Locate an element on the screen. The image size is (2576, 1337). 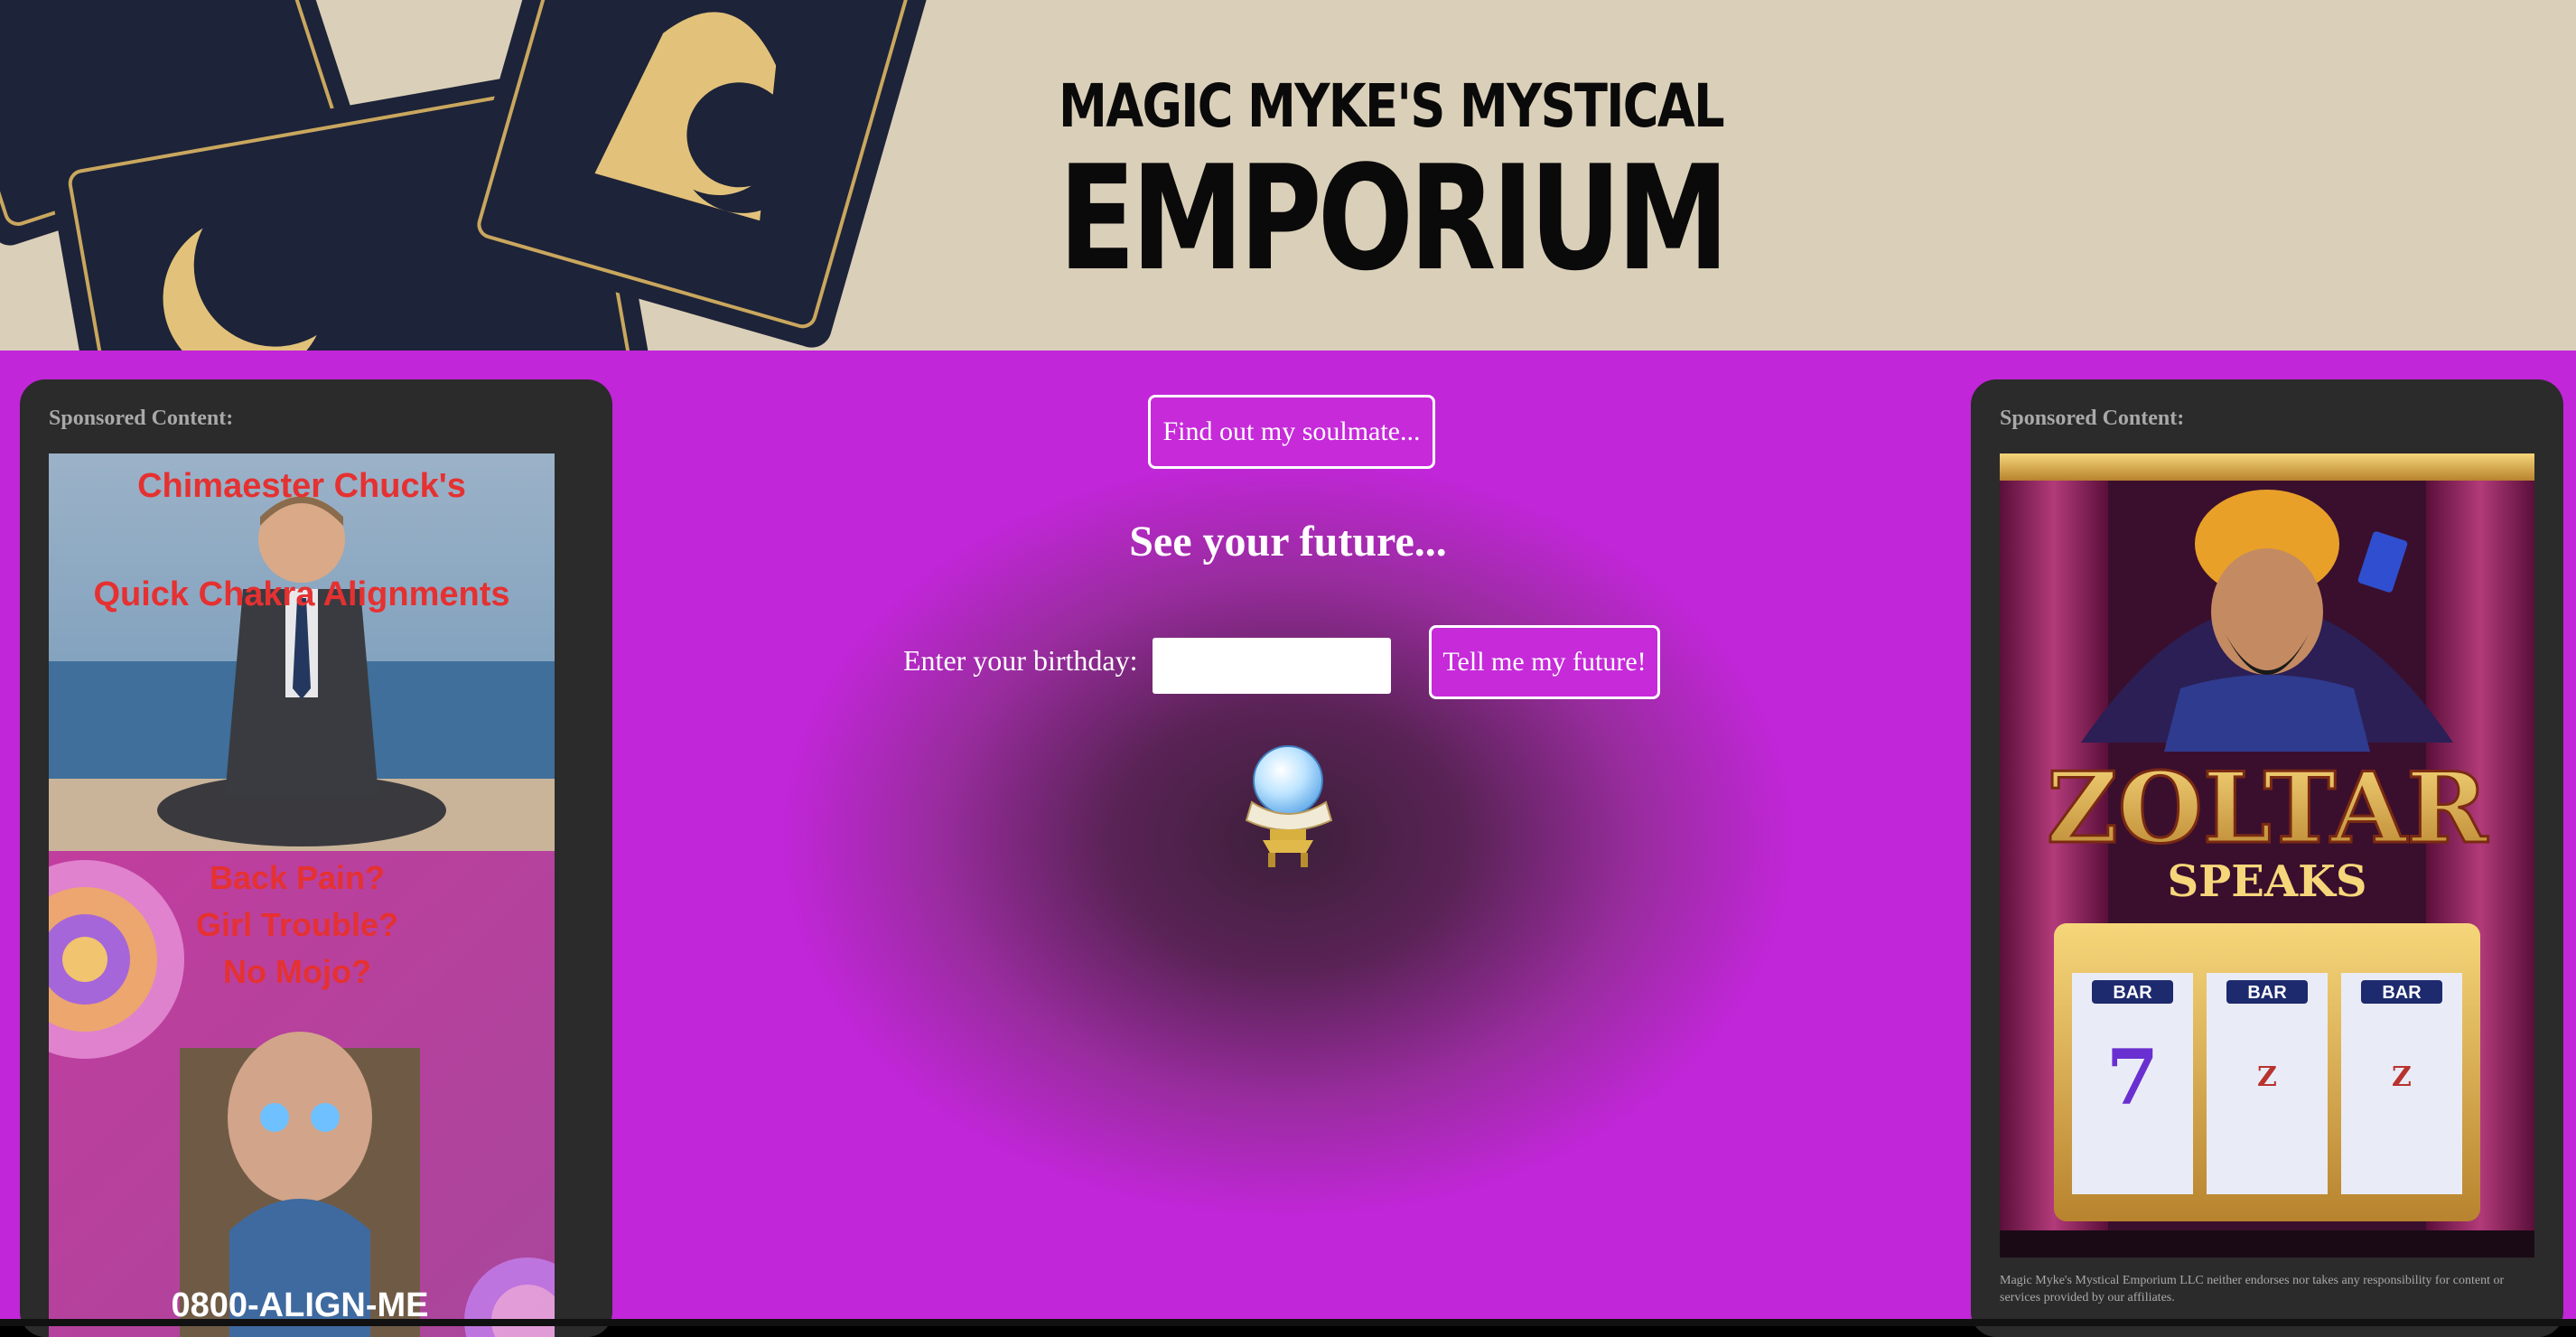
chakra-ad-title-1: Chimaester Chuck's is located at coordinates (301, 486).